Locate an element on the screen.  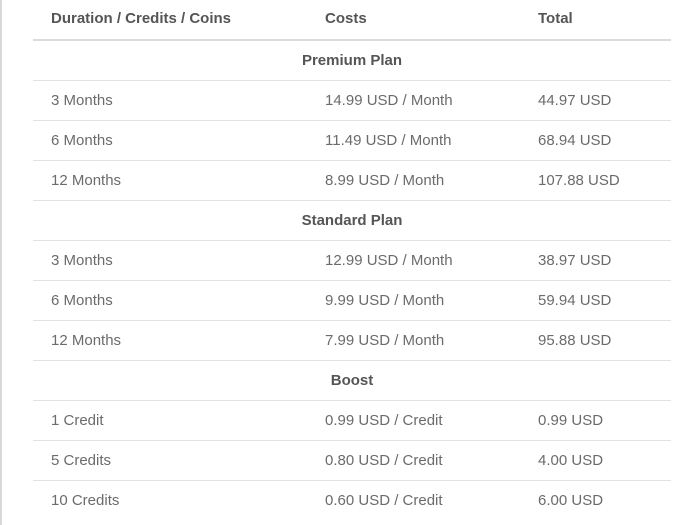
row-total: 44.97 USD is located at coordinates (575, 100).